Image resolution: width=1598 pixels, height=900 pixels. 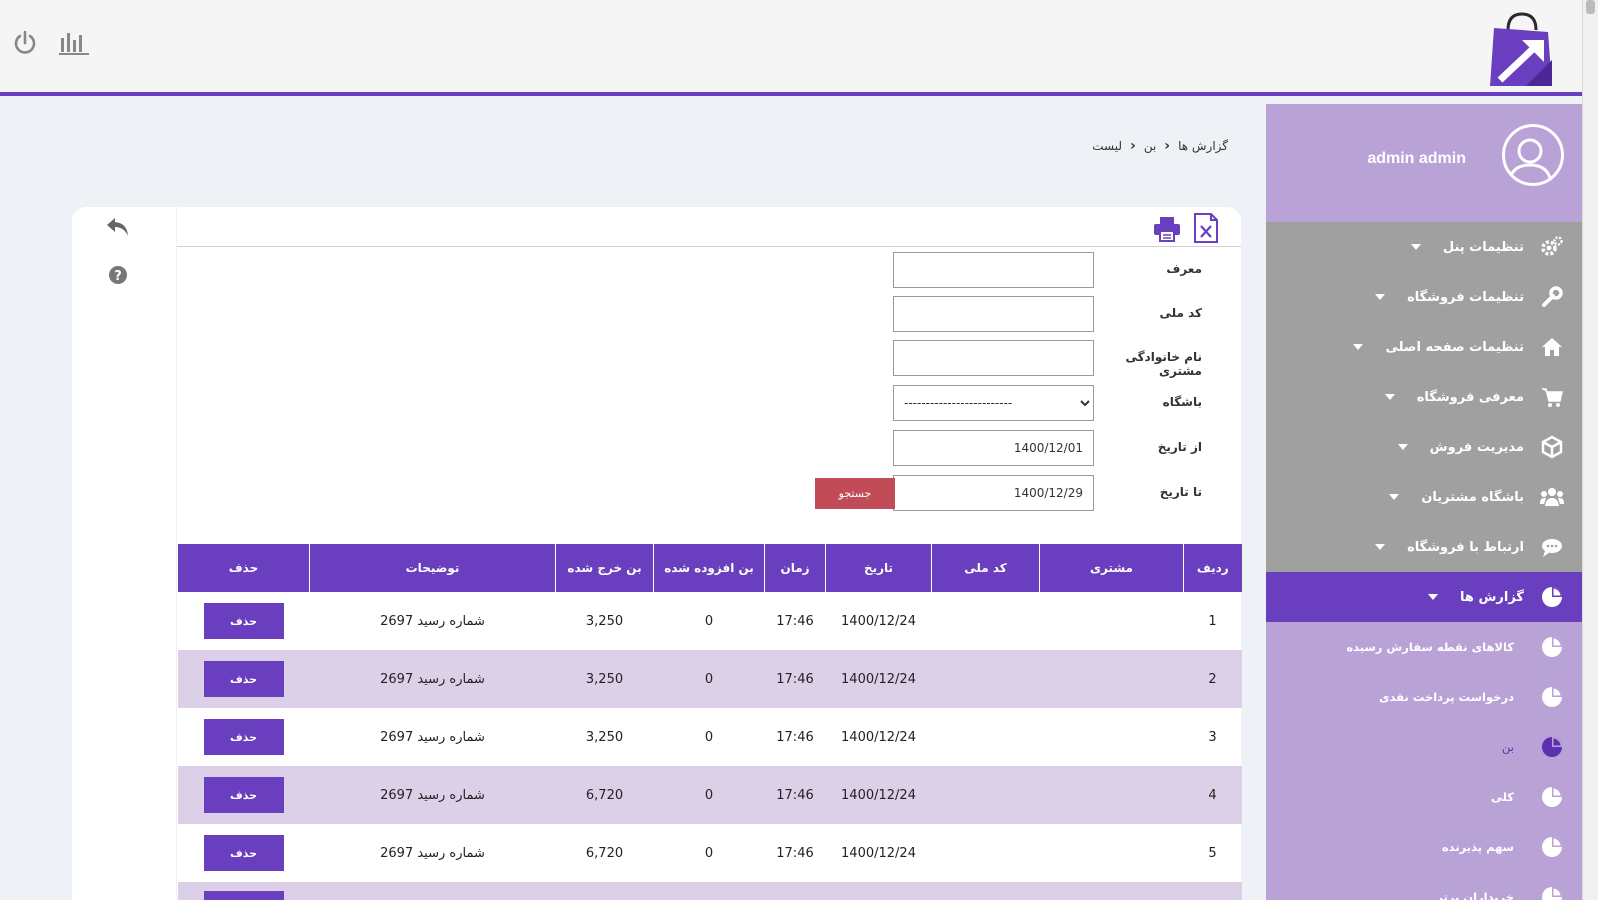 I want to click on sidebar-subitem-label: بن, so click(x=1508, y=747).